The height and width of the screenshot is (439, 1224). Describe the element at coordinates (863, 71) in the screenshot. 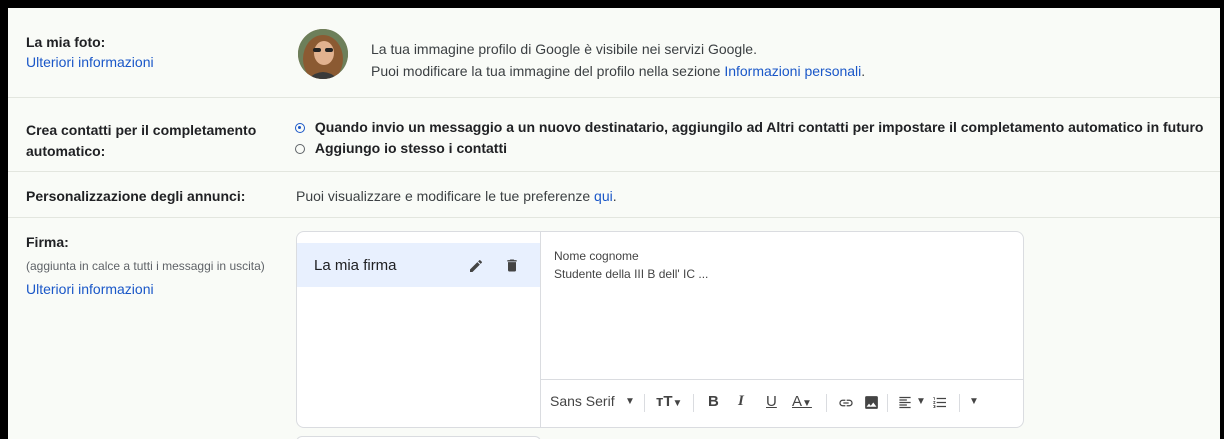

I see `photo-info-line2-suffix: .` at that location.